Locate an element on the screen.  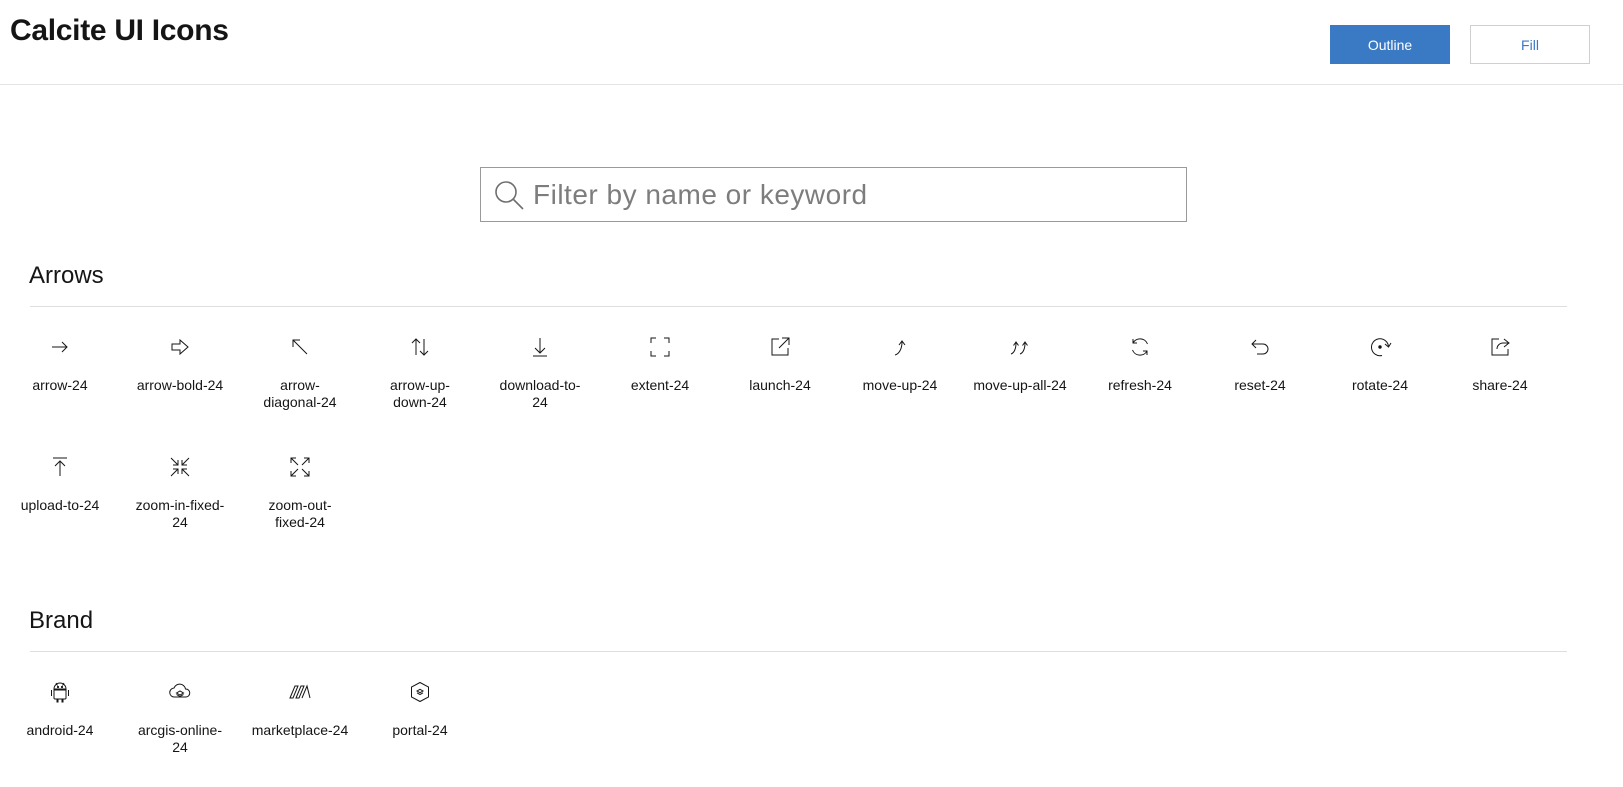
icon-tile-arcgis-online: arcgis-online- 24 is located at coordinates (180, 718).